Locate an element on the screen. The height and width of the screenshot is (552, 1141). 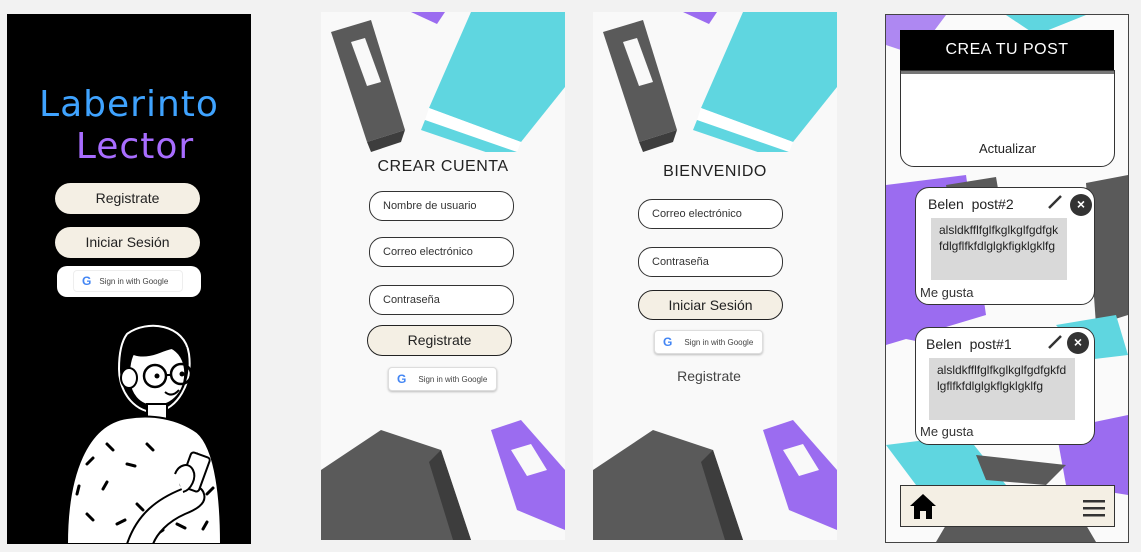
menu-icon is located at coordinates (1094, 508).